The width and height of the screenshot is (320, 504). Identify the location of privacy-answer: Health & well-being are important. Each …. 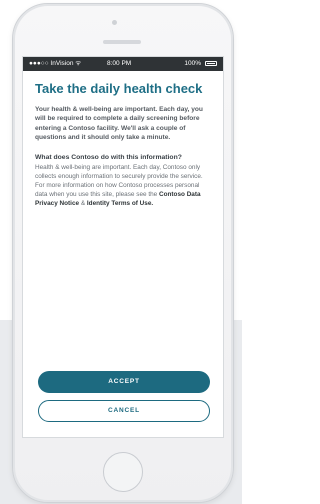
(124, 186).